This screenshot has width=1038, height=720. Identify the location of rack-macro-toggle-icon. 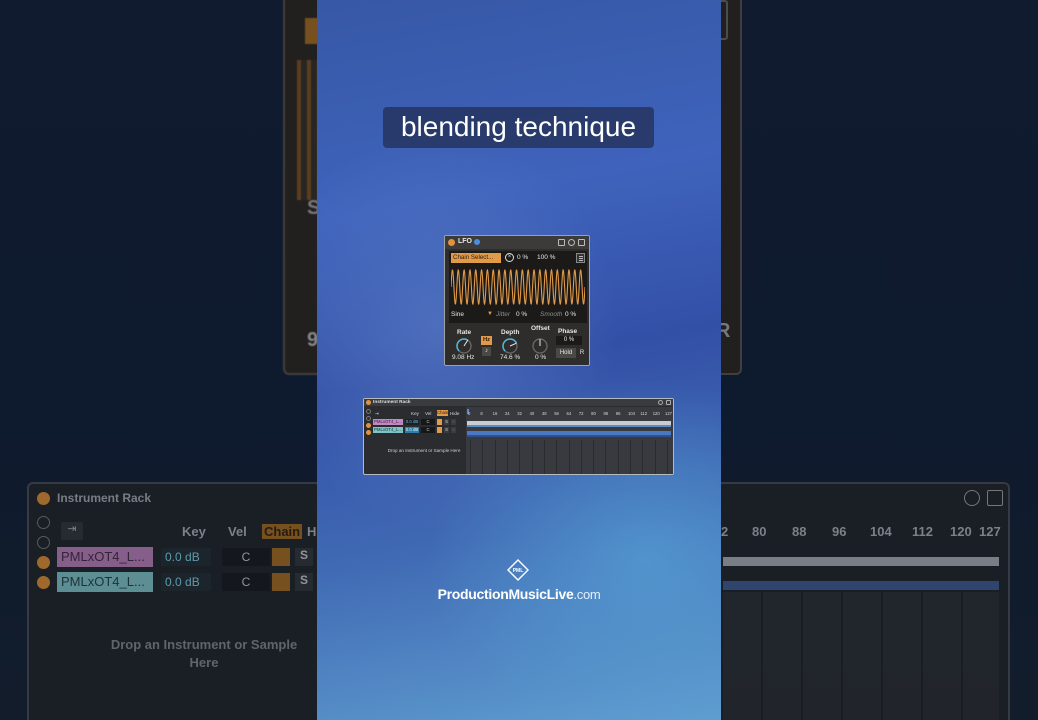
(368, 411).